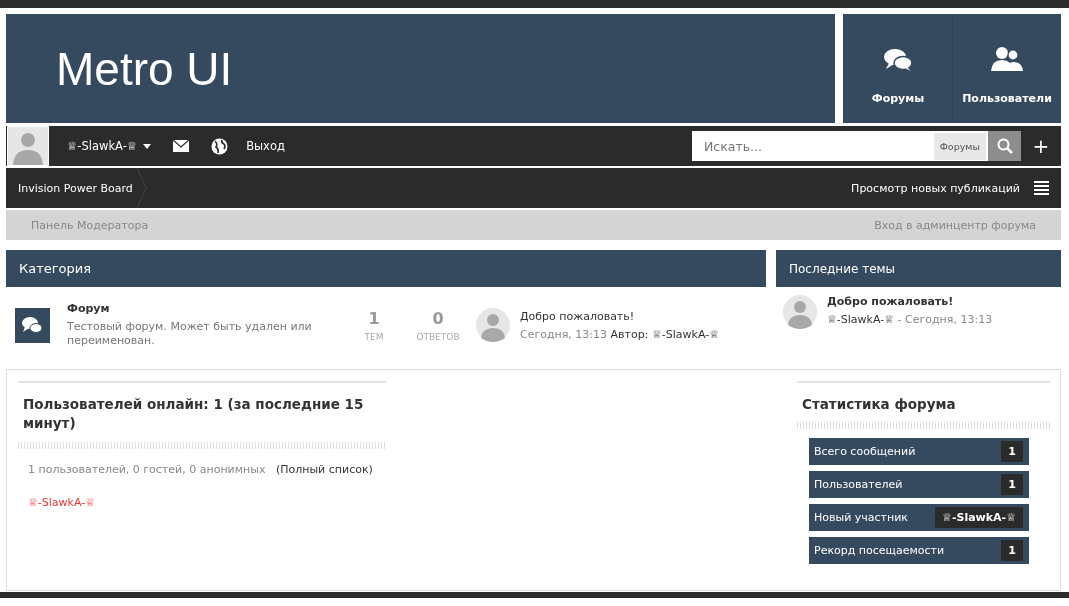 The height and width of the screenshot is (606, 1069). I want to click on category-header: Категория, so click(386, 268).